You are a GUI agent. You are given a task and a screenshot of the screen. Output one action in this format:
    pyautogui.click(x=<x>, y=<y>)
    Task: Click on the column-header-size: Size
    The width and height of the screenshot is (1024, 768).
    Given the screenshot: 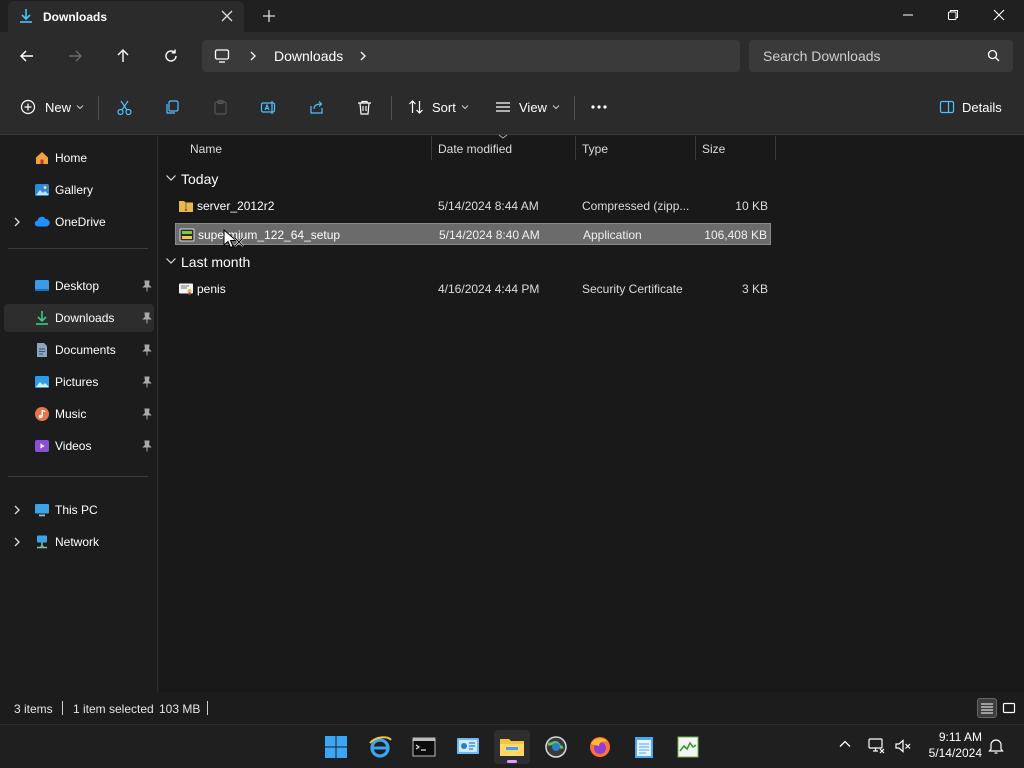 What is the action you would take?
    pyautogui.click(x=736, y=148)
    